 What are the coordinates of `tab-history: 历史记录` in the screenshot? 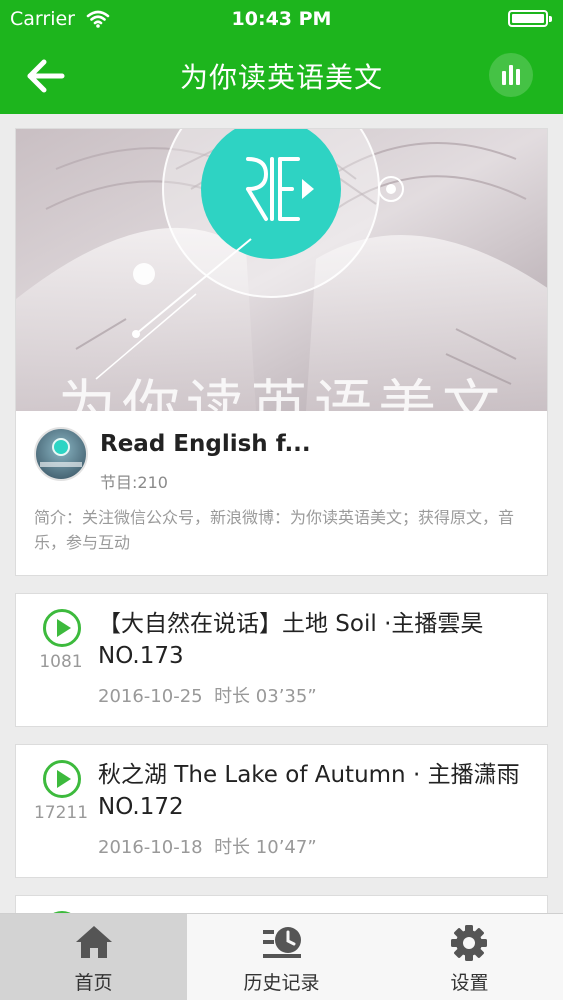 It's located at (281, 957).